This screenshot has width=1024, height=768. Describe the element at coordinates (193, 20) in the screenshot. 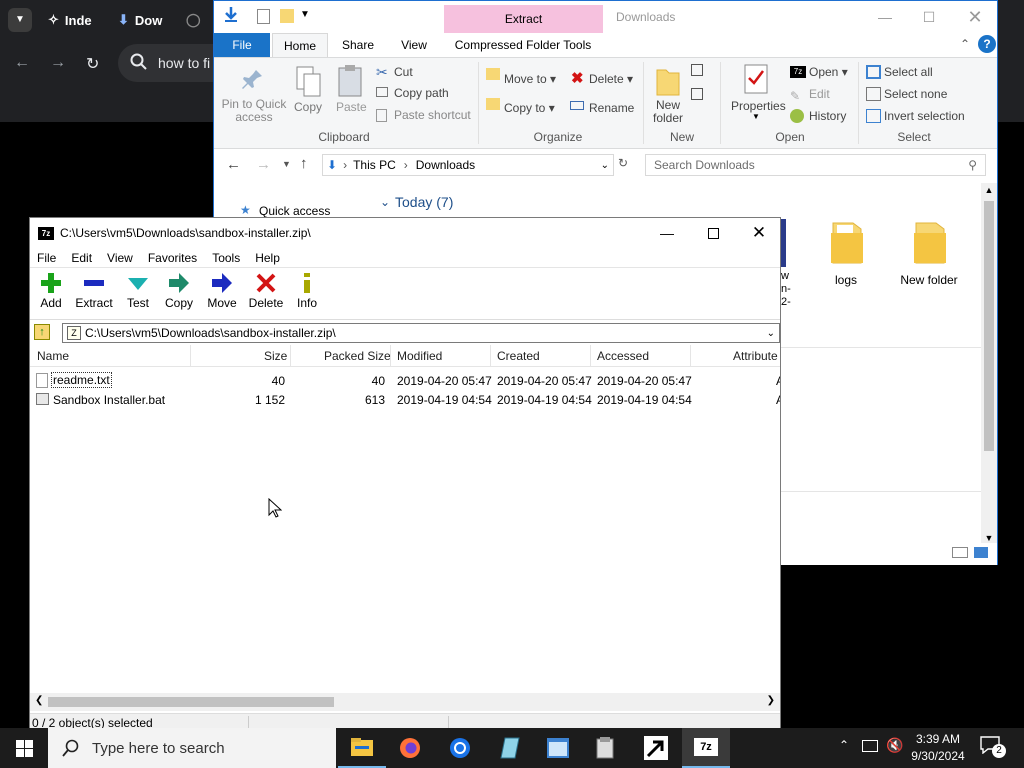

I see `browser-tab-3: ◯` at that location.